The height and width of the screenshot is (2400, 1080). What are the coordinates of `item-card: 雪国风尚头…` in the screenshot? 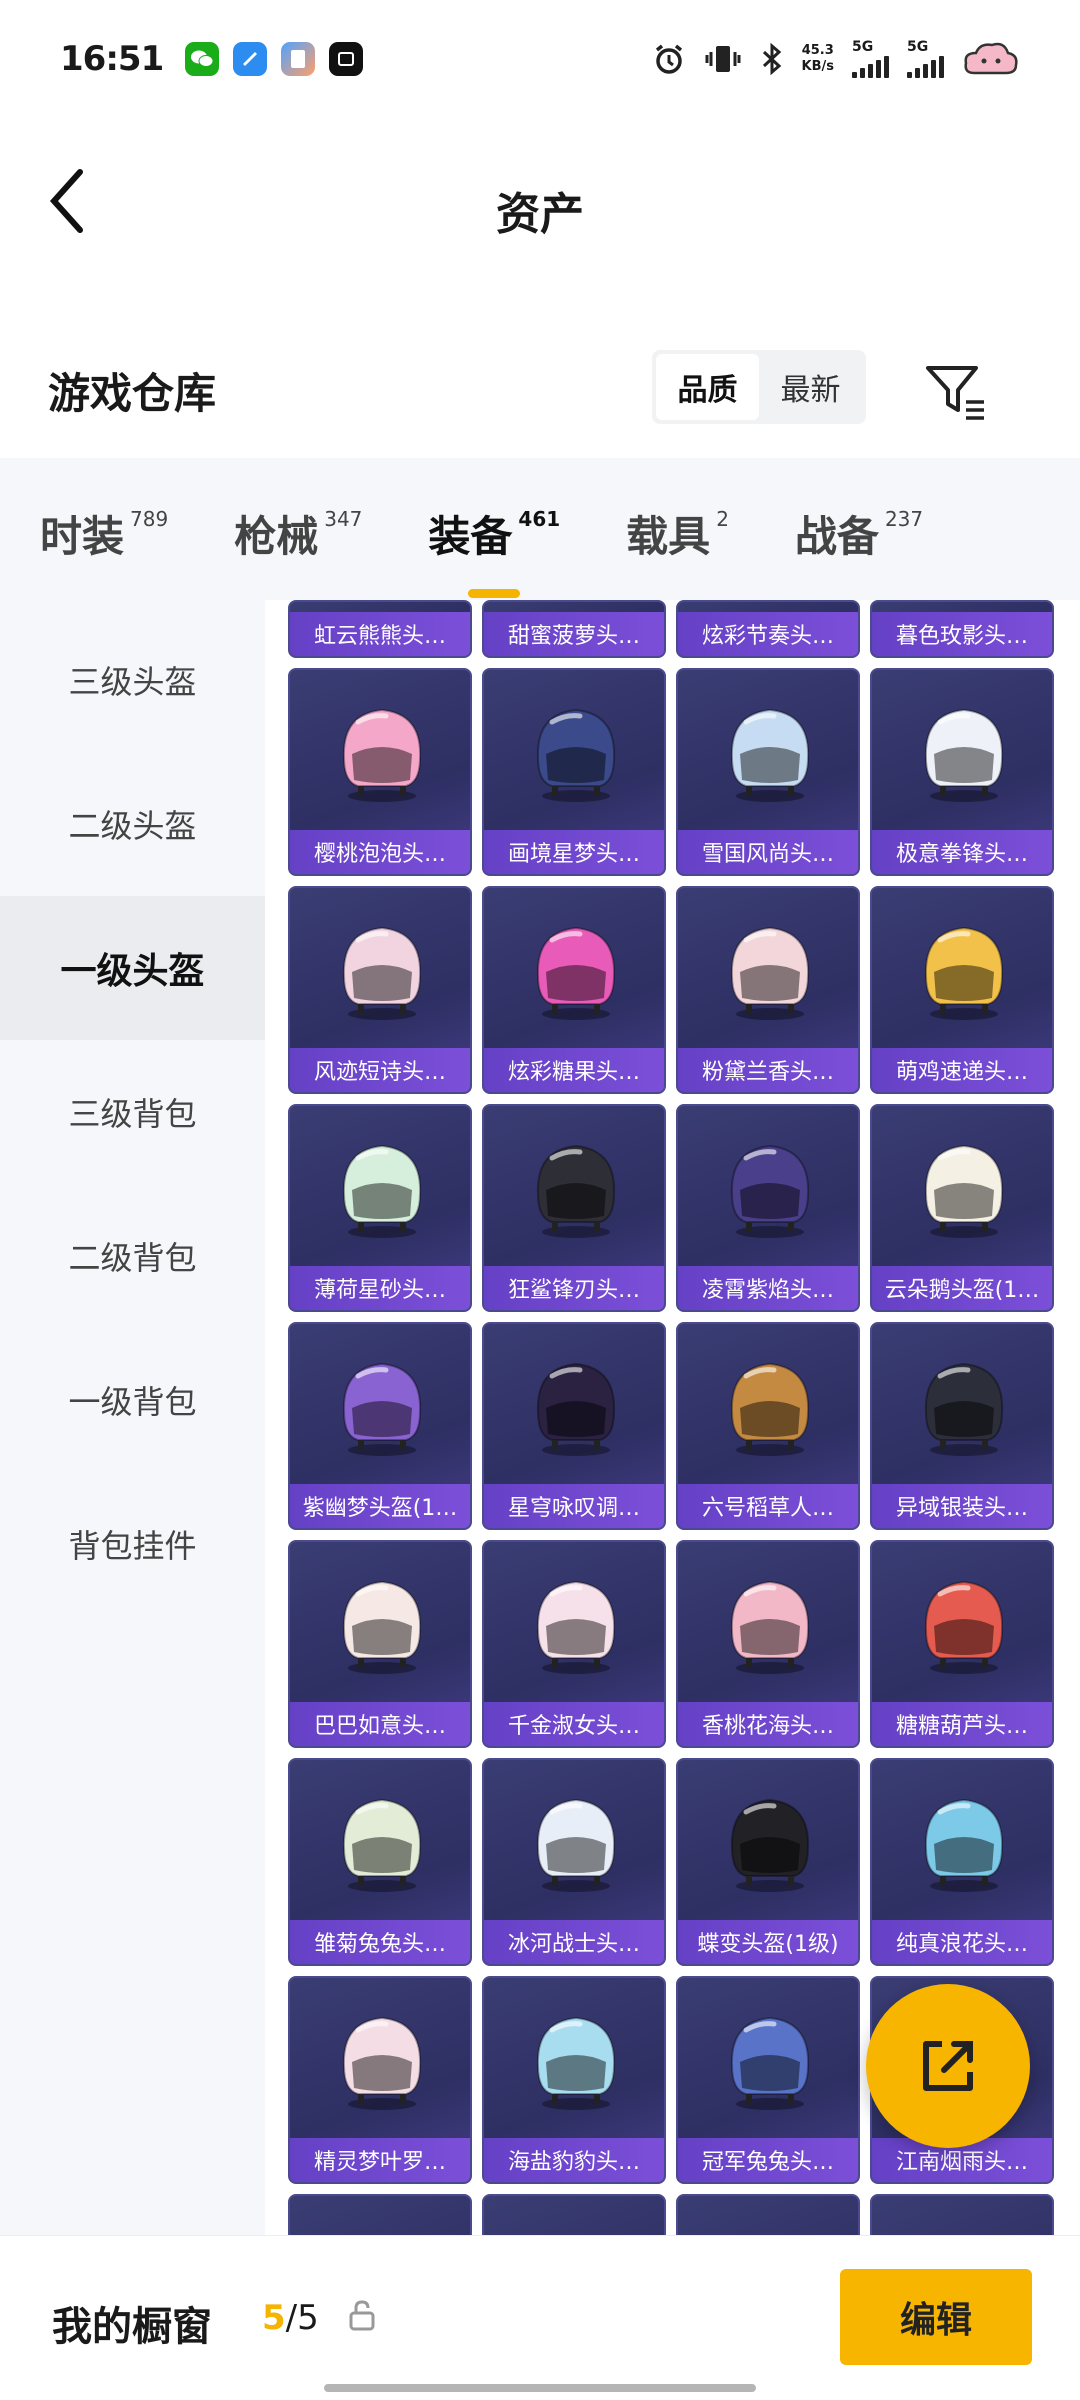 It's located at (768, 772).